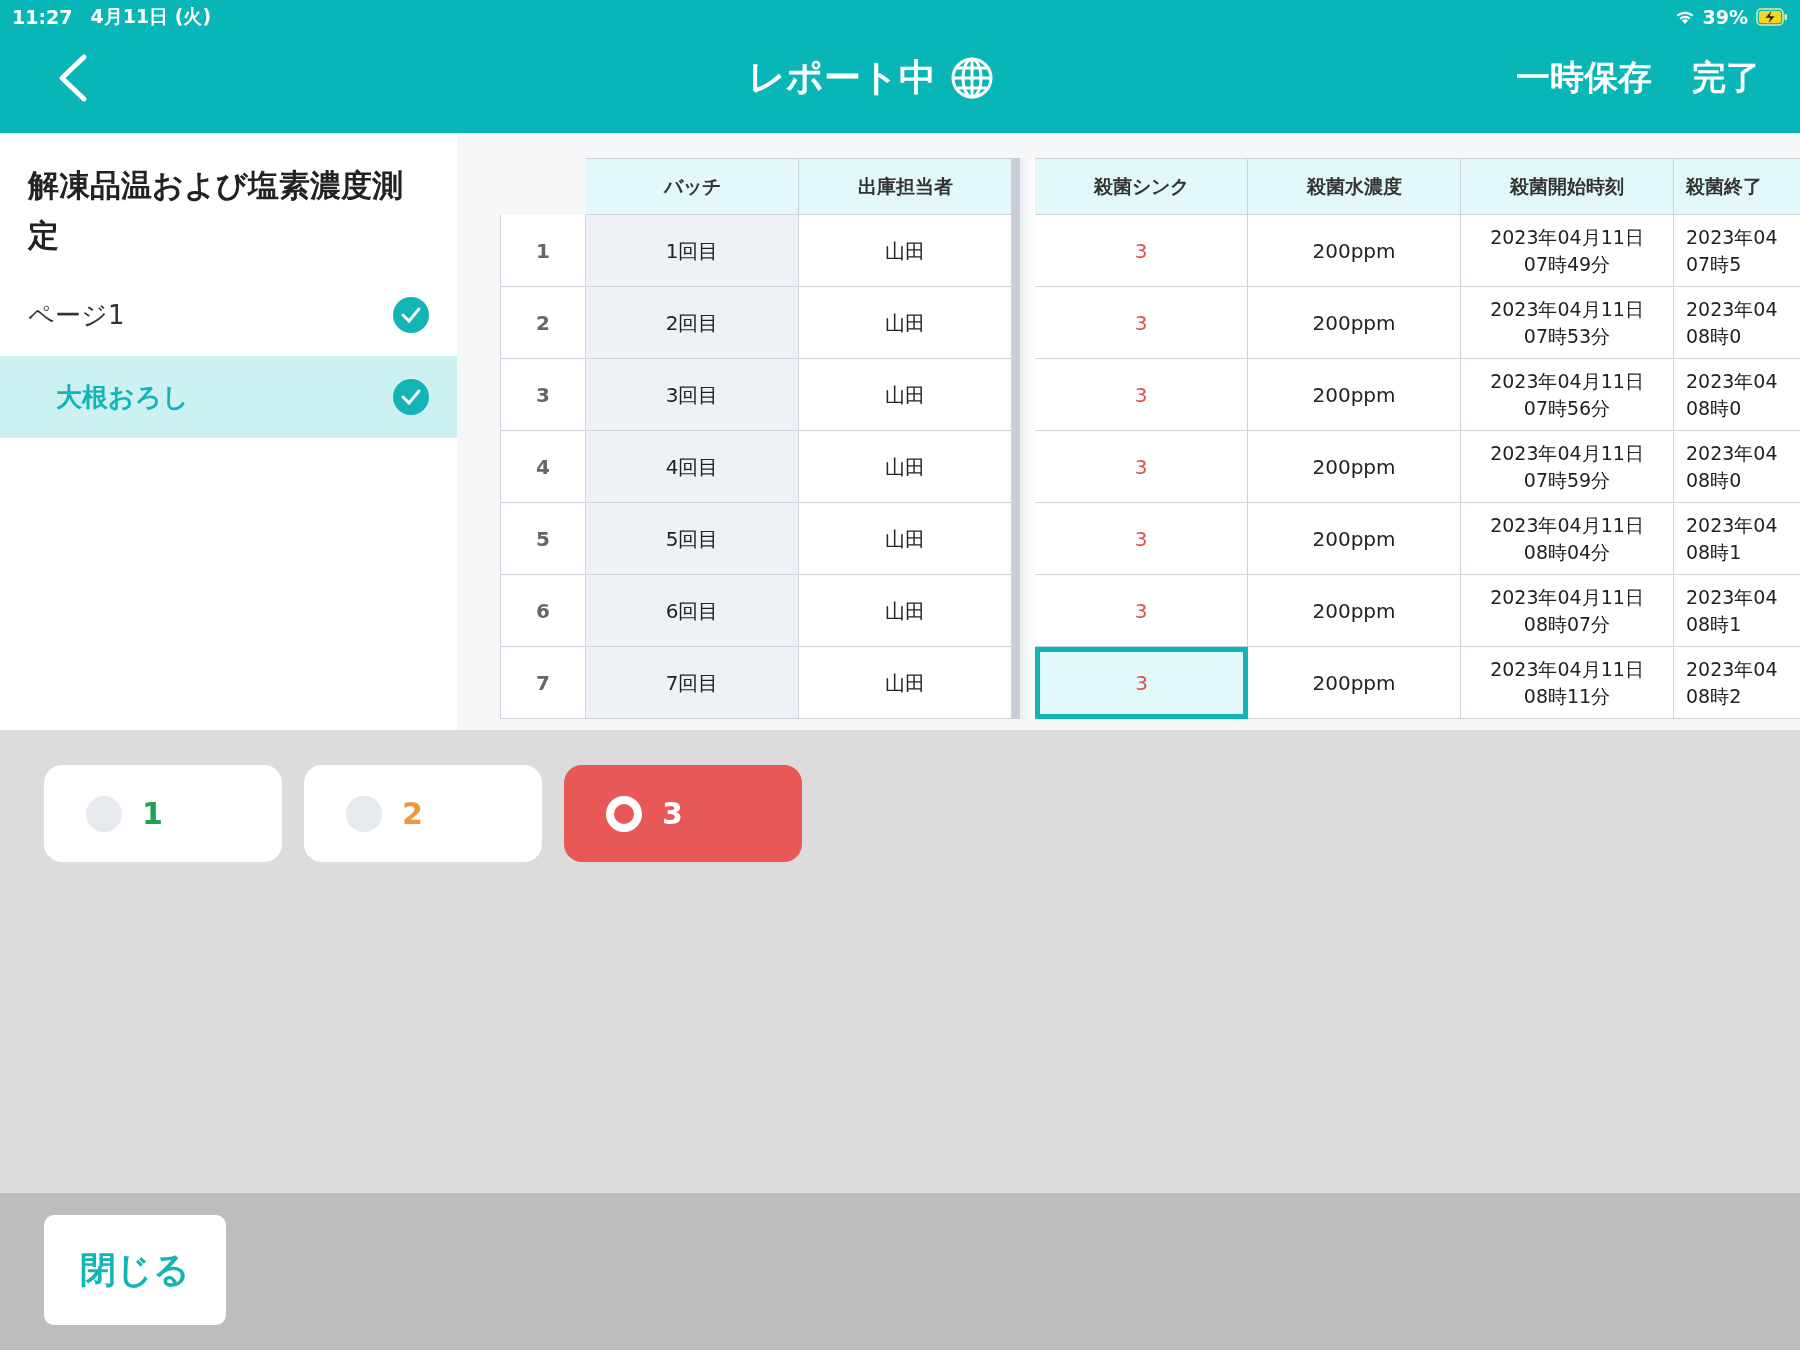 This screenshot has height=1350, width=1800. What do you see at coordinates (163, 813) in the screenshot?
I see `option-button: 1` at bounding box center [163, 813].